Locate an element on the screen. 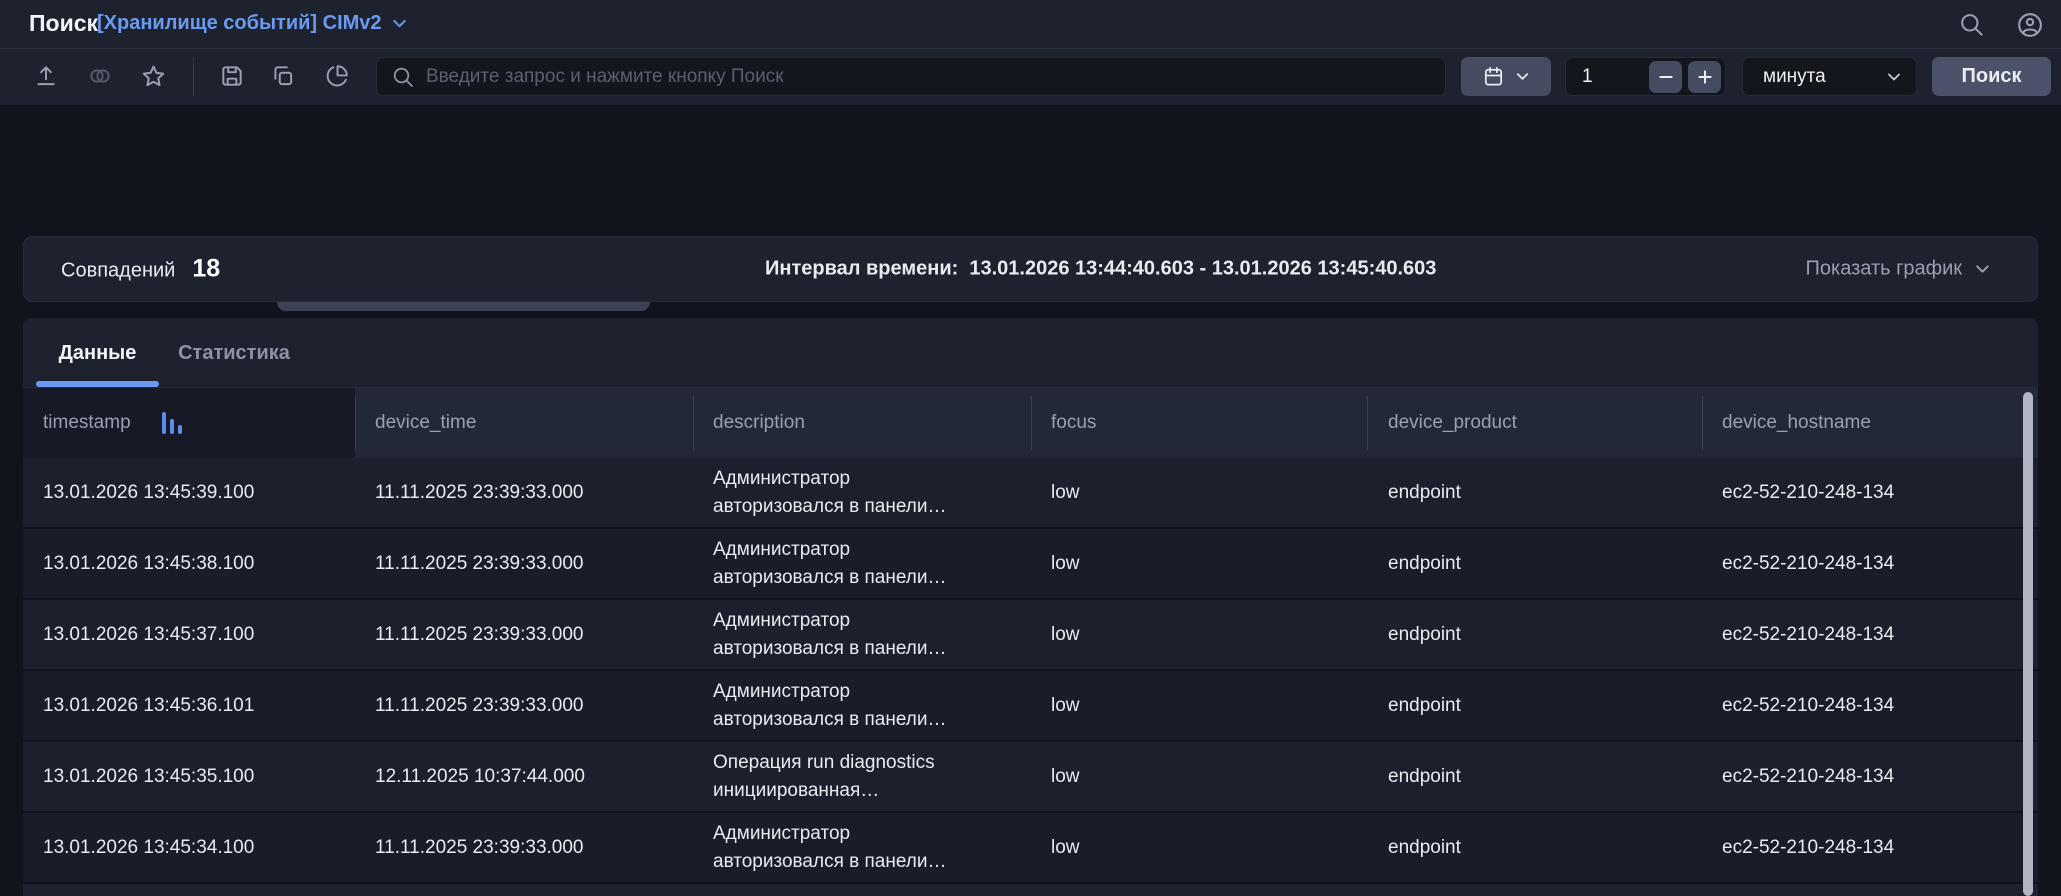  vertical-scrollbar is located at coordinates (2028, 644).